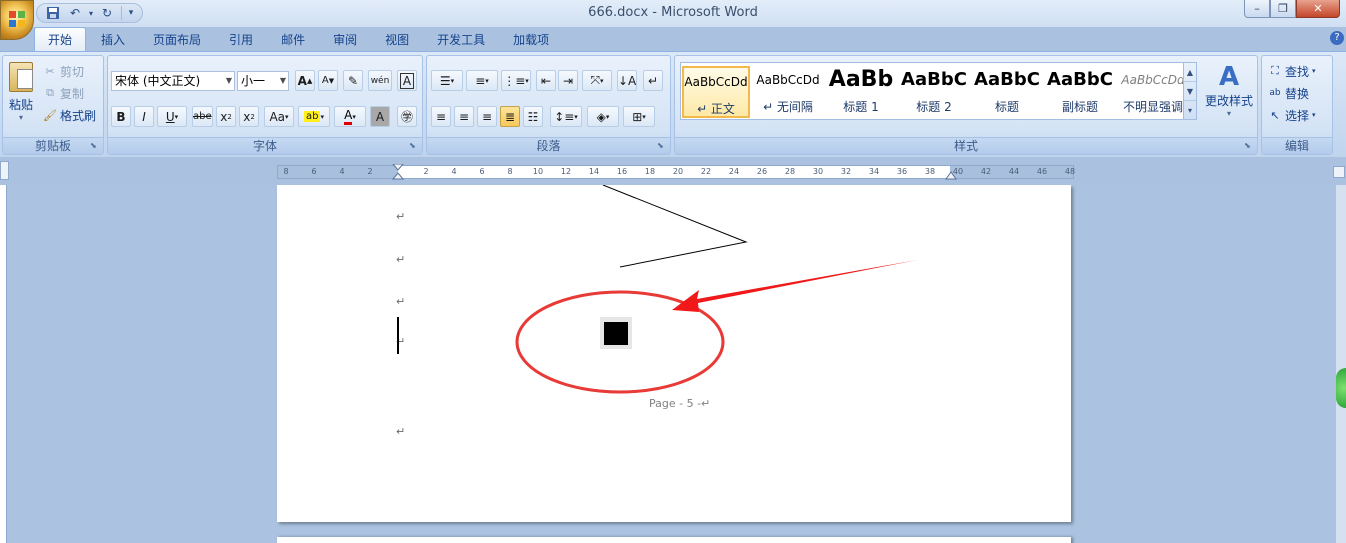 The width and height of the screenshot is (1346, 543). What do you see at coordinates (21, 117) in the screenshot?
I see `paste-dropdown-icon: ▾` at bounding box center [21, 117].